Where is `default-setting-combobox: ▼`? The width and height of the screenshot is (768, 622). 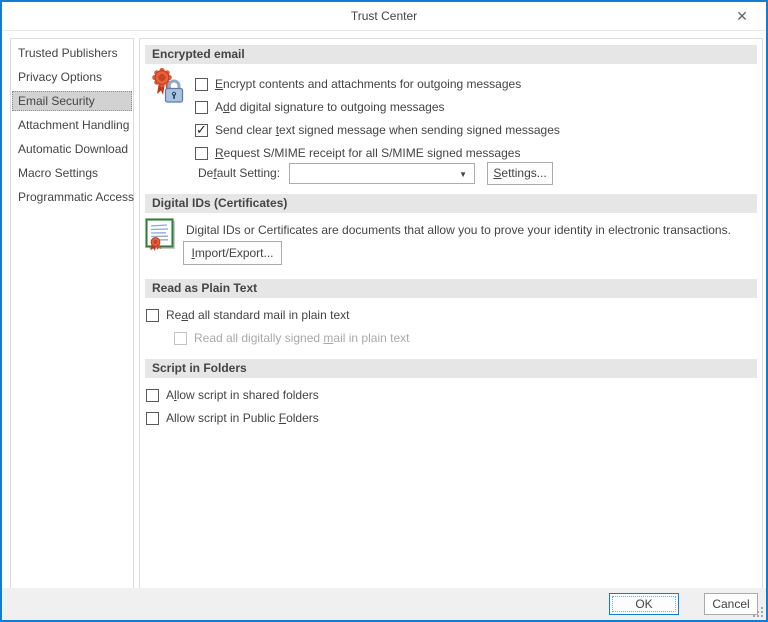 default-setting-combobox: ▼ is located at coordinates (382, 173).